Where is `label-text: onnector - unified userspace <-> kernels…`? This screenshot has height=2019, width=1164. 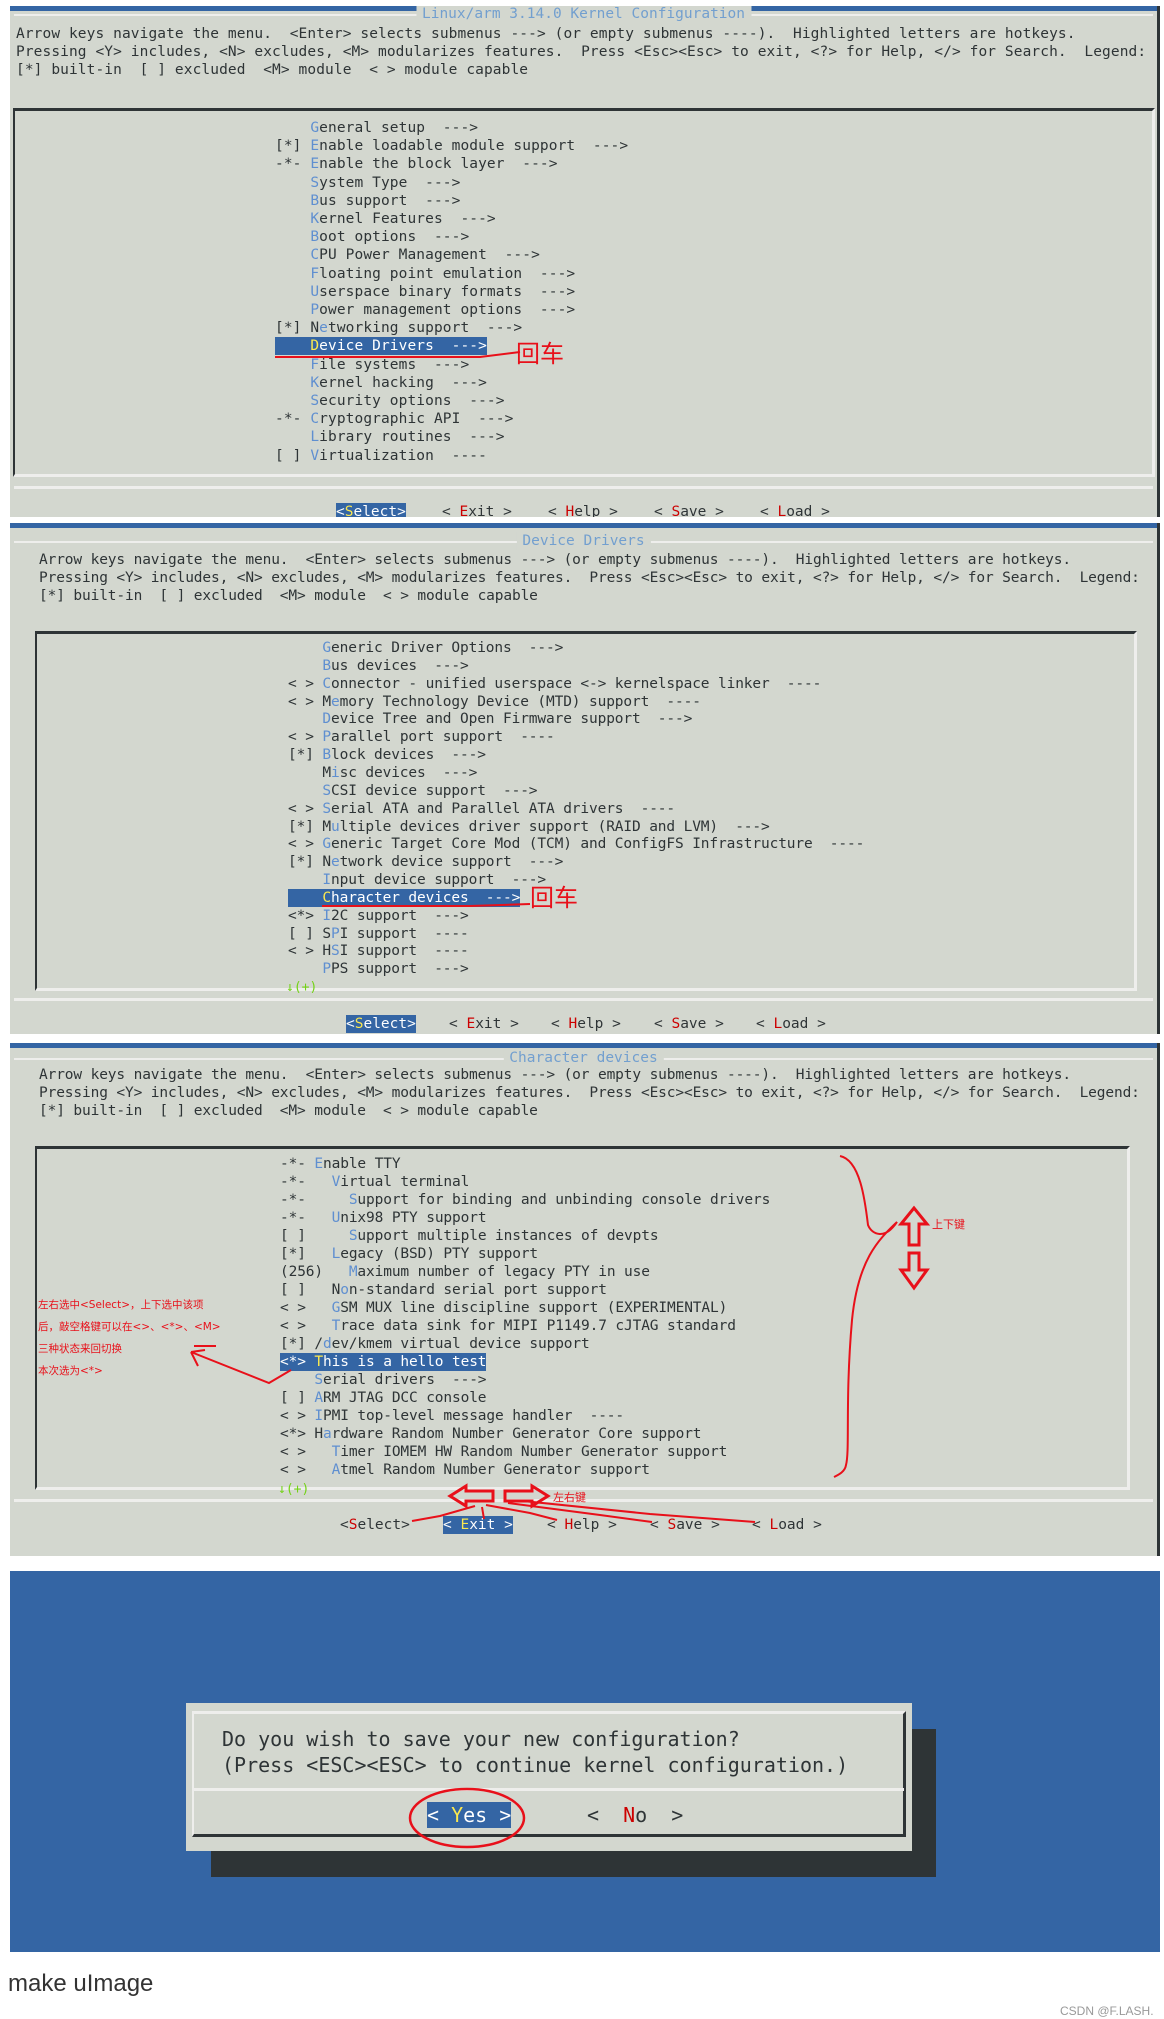
label-text: onnector - unified userspace <-> kernels… is located at coordinates (576, 683).